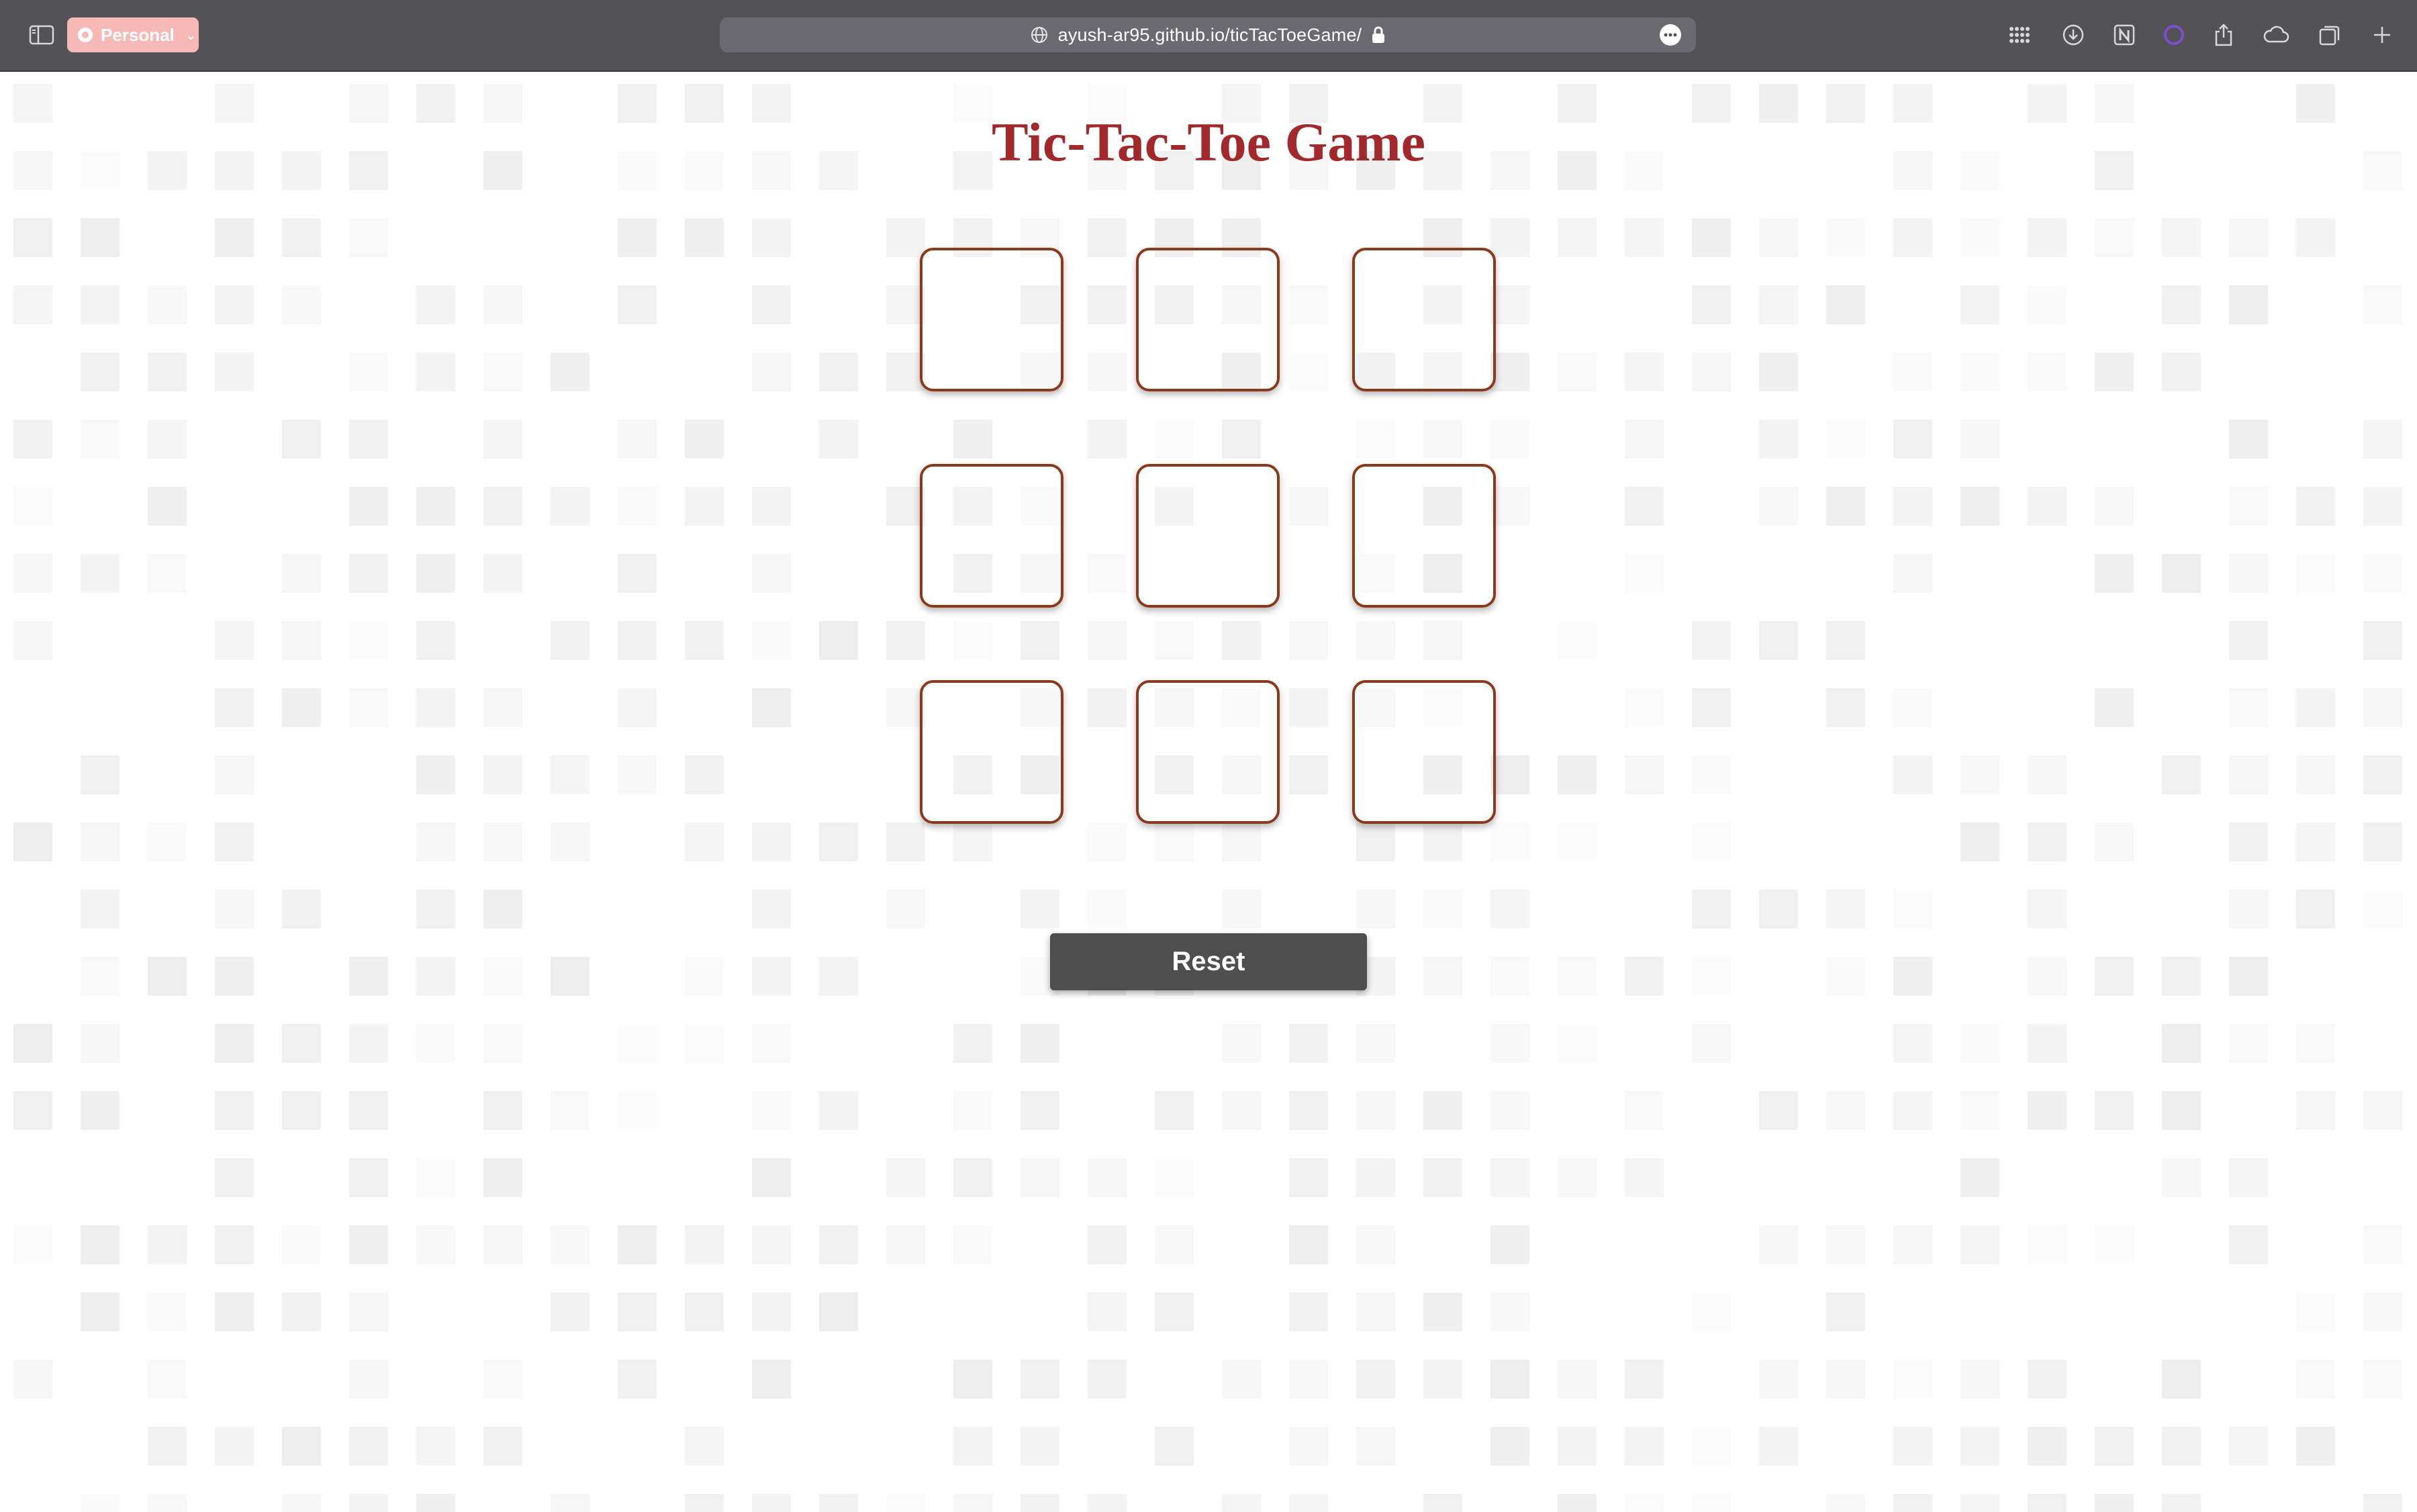  Describe the element at coordinates (2276, 35) in the screenshot. I see `cloud-icon` at that location.